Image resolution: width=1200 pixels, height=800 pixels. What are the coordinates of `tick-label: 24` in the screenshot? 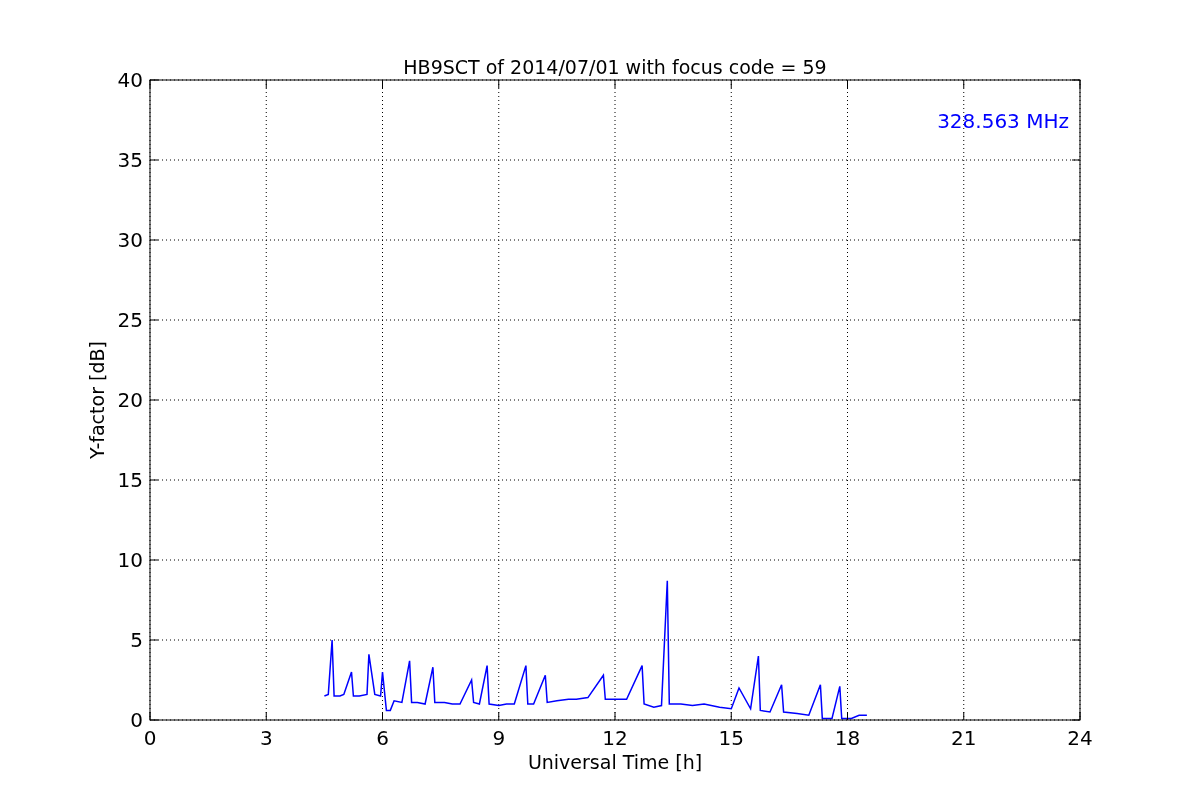 It's located at (1080, 738).